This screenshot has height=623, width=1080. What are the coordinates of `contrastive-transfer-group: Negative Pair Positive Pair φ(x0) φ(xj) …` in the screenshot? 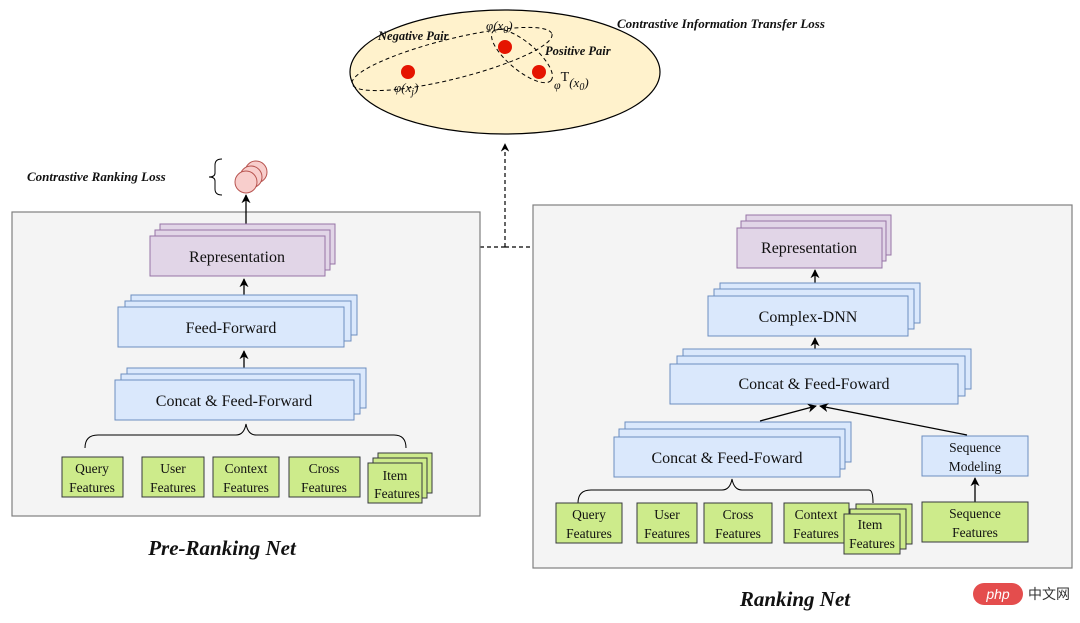 It's located at (587, 72).